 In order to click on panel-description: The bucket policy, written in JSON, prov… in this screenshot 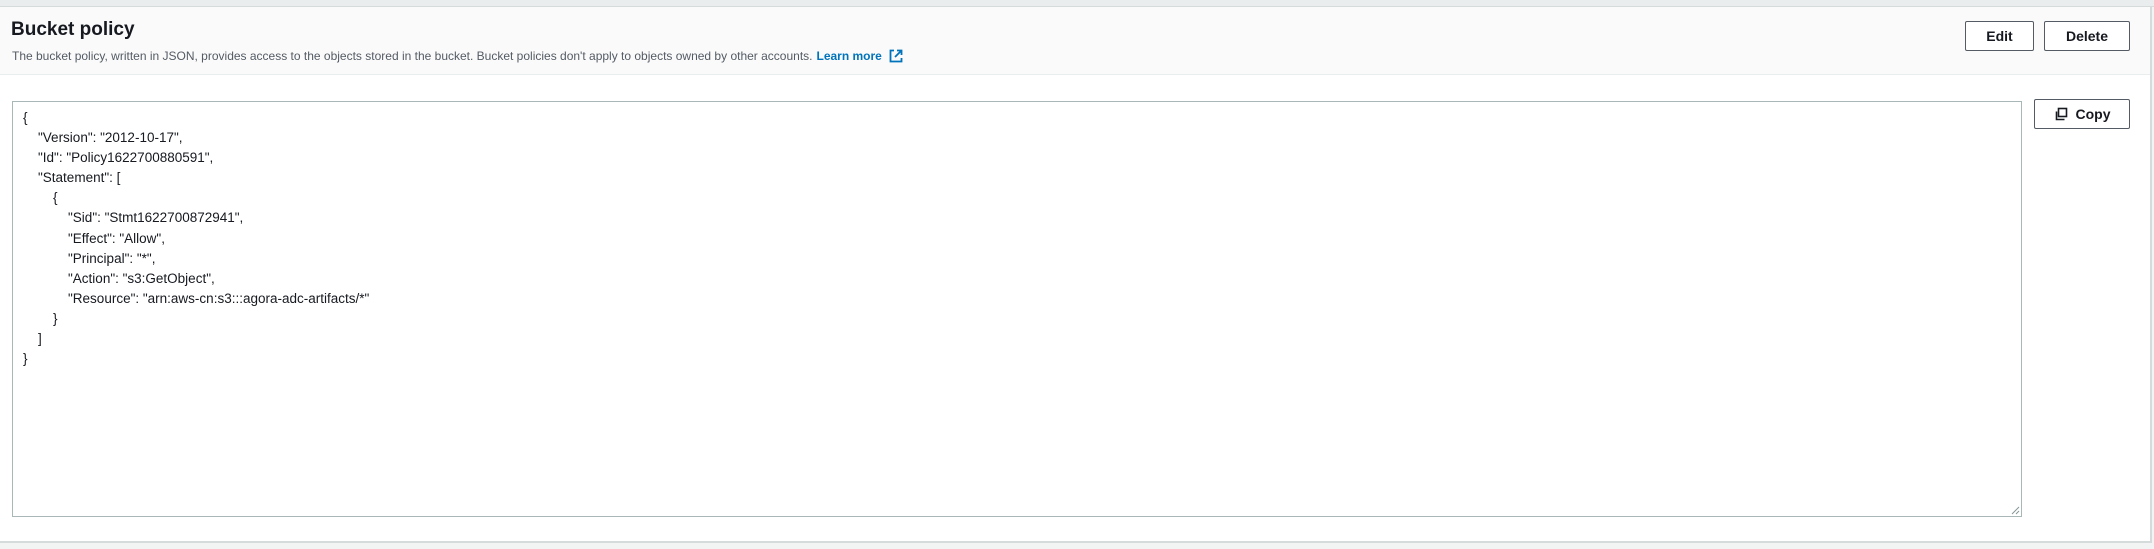, I will do `click(458, 56)`.